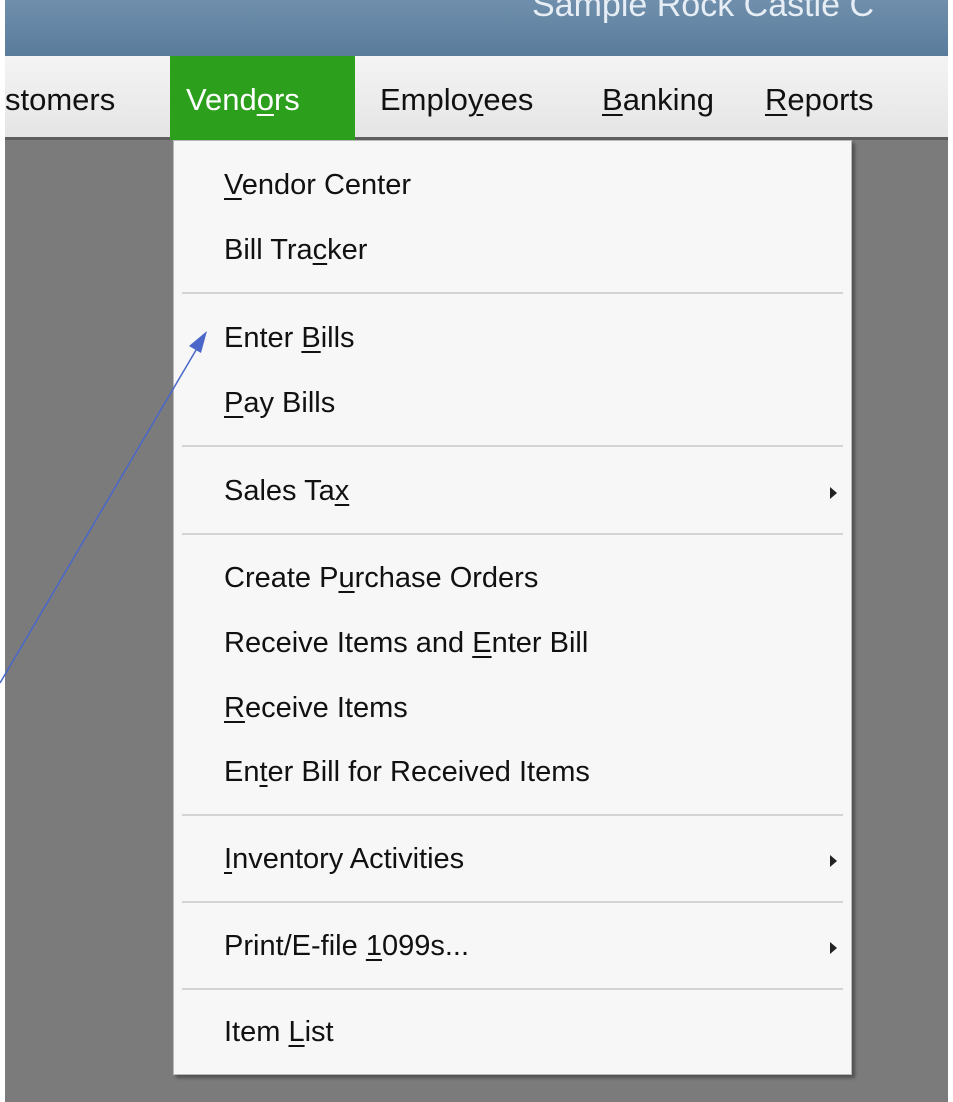 The image size is (953, 1102). I want to click on menu-banking: Banking, so click(658, 98).